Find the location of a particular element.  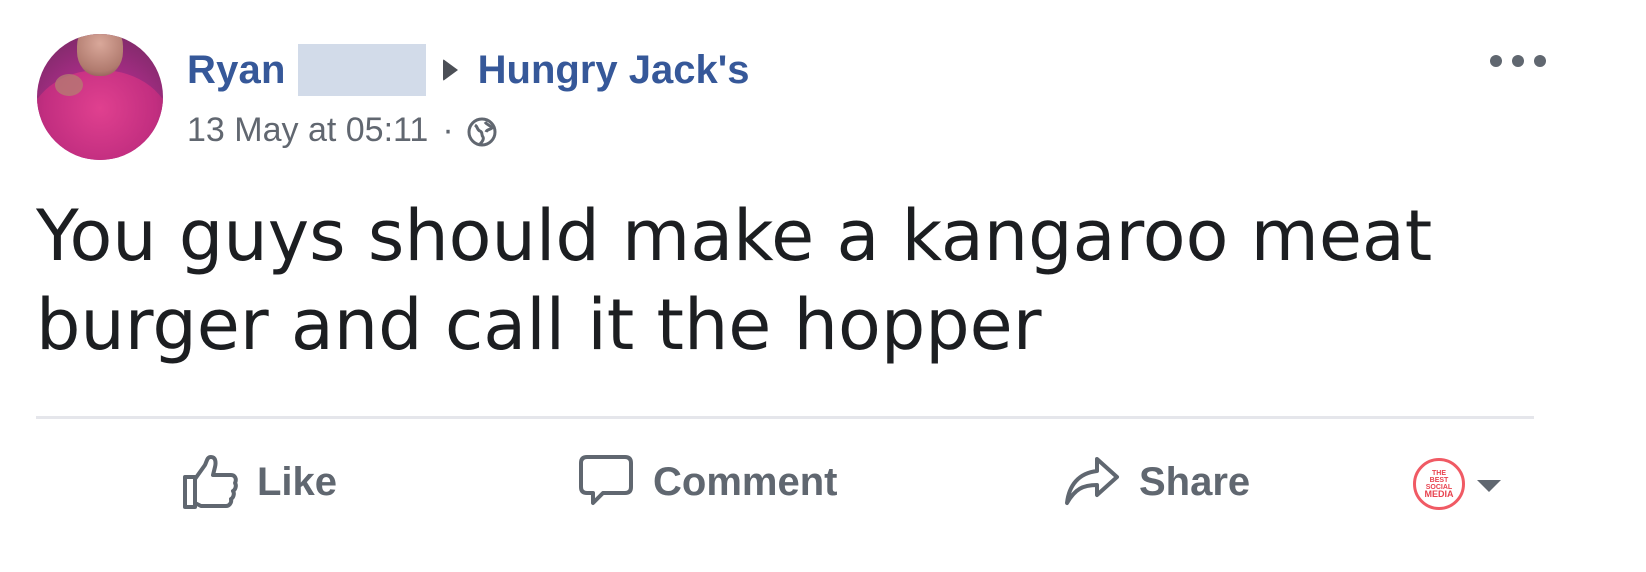

comment-label: Comment is located at coordinates (745, 481).